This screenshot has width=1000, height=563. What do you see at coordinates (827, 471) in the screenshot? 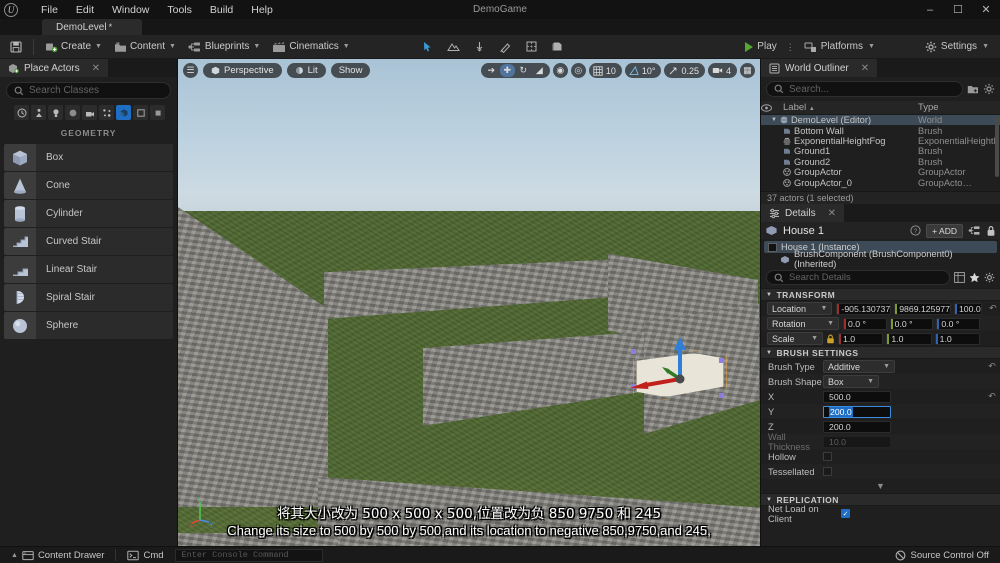
I see `tessellated-checkbox` at bounding box center [827, 471].